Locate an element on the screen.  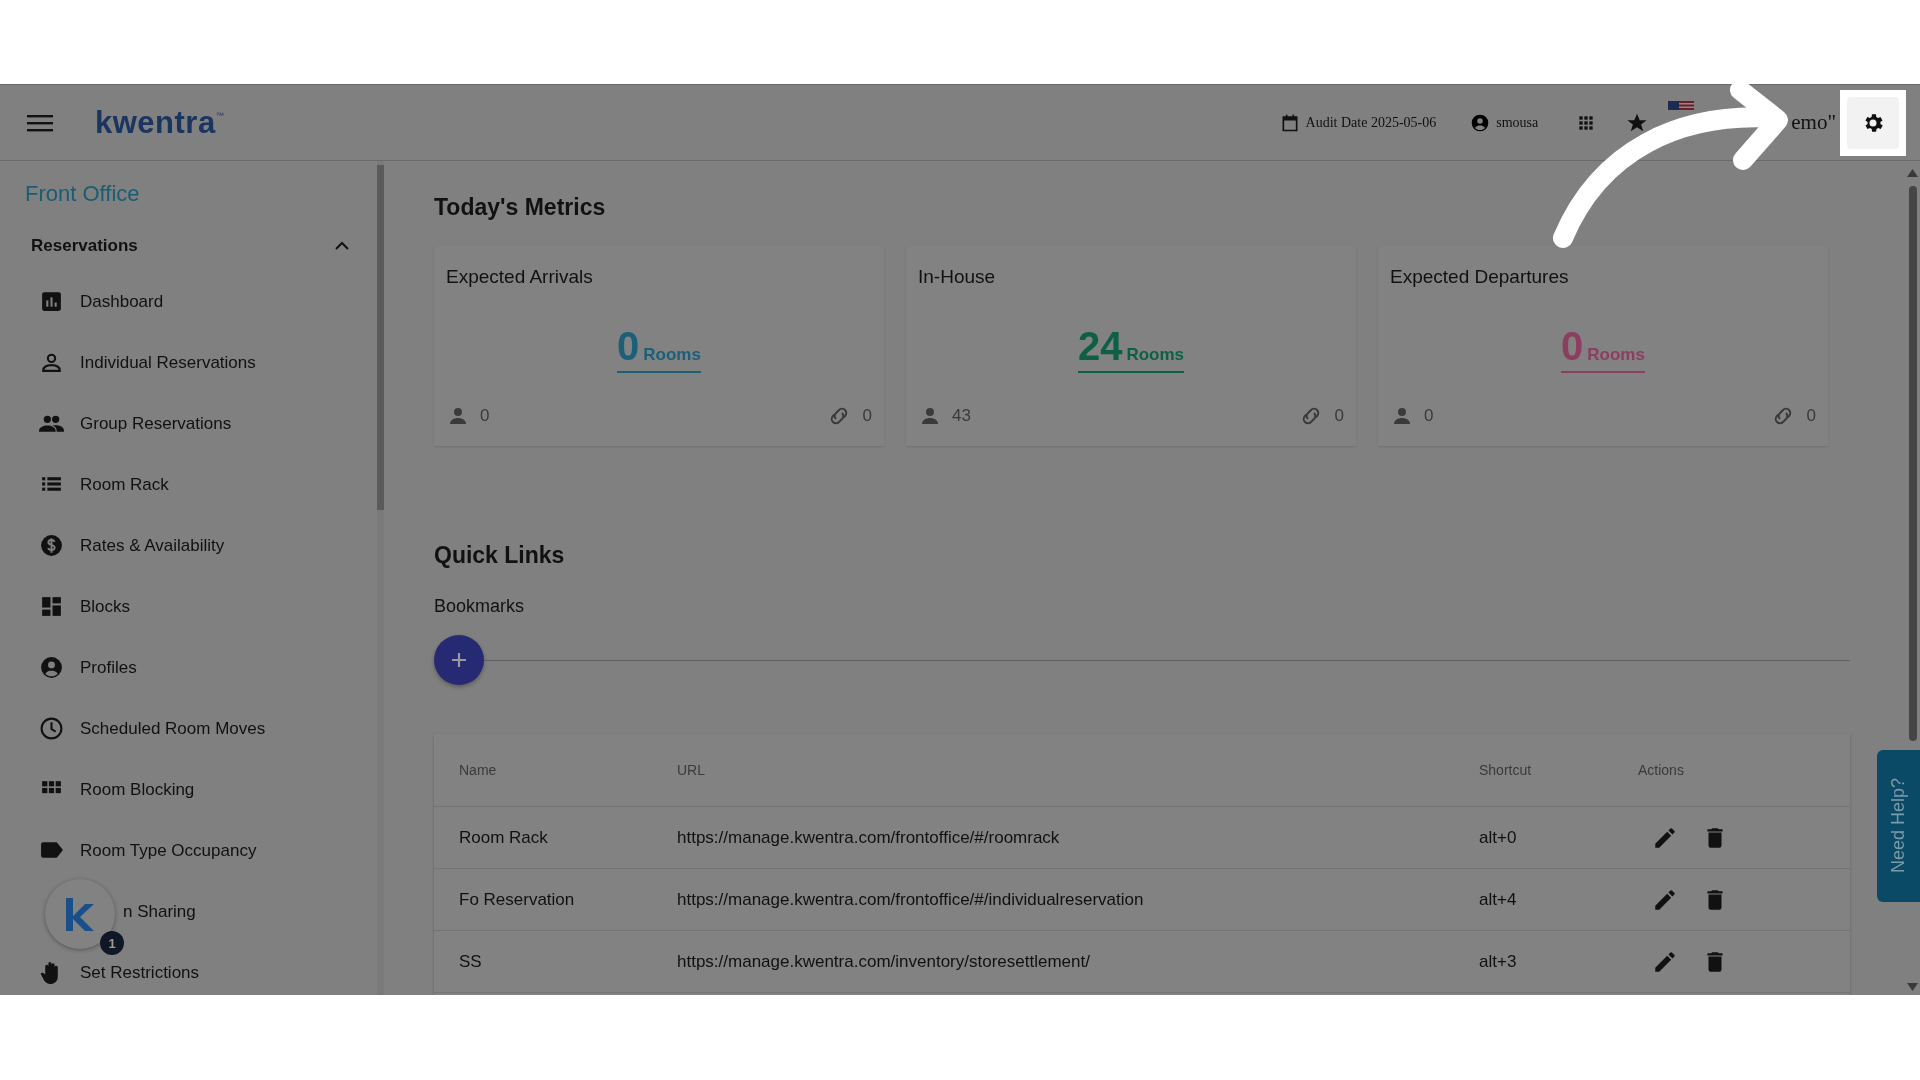
flag-icon is located at coordinates (1681, 105).